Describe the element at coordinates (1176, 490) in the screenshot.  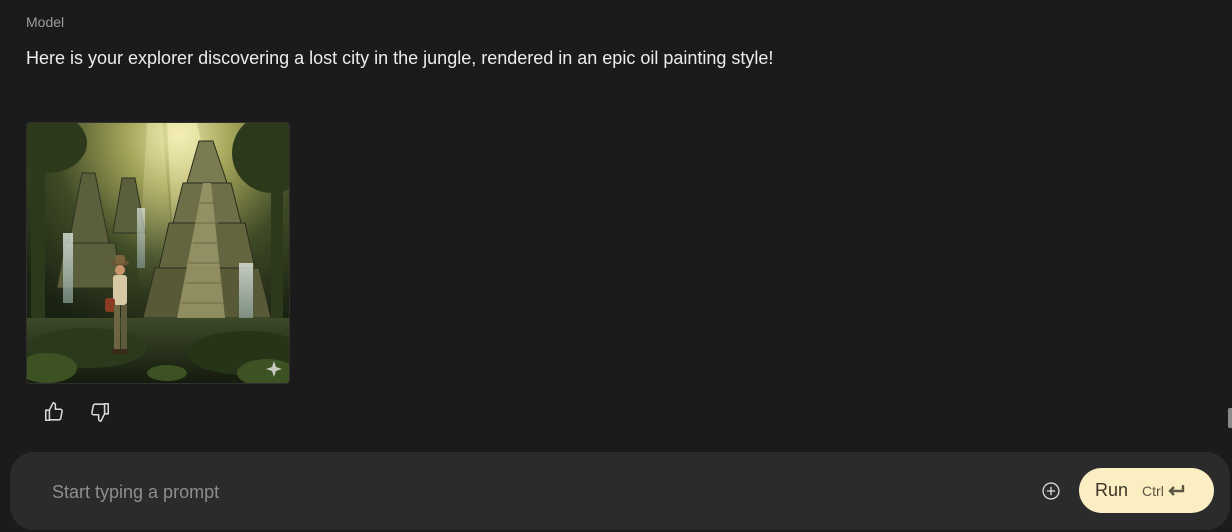
I see `enter-key-icon` at that location.